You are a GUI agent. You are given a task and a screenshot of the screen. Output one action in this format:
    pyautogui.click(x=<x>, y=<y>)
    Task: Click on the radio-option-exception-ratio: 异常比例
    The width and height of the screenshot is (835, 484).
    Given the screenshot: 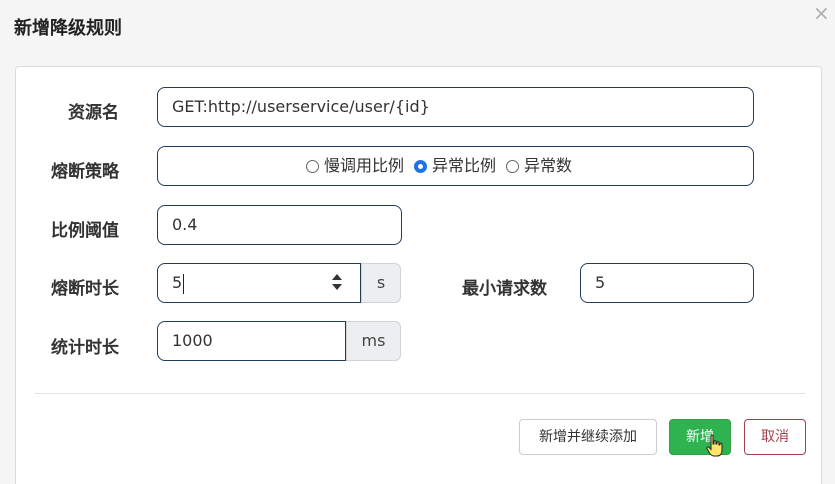 What is the action you would take?
    pyautogui.click(x=455, y=166)
    